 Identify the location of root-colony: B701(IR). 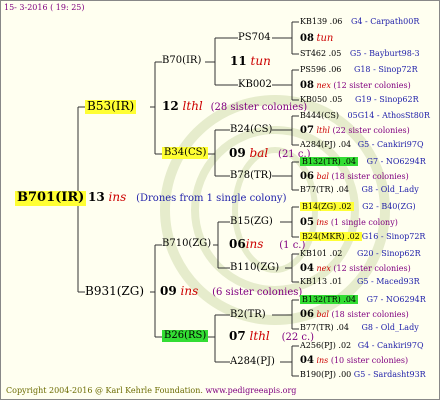
(51, 198).